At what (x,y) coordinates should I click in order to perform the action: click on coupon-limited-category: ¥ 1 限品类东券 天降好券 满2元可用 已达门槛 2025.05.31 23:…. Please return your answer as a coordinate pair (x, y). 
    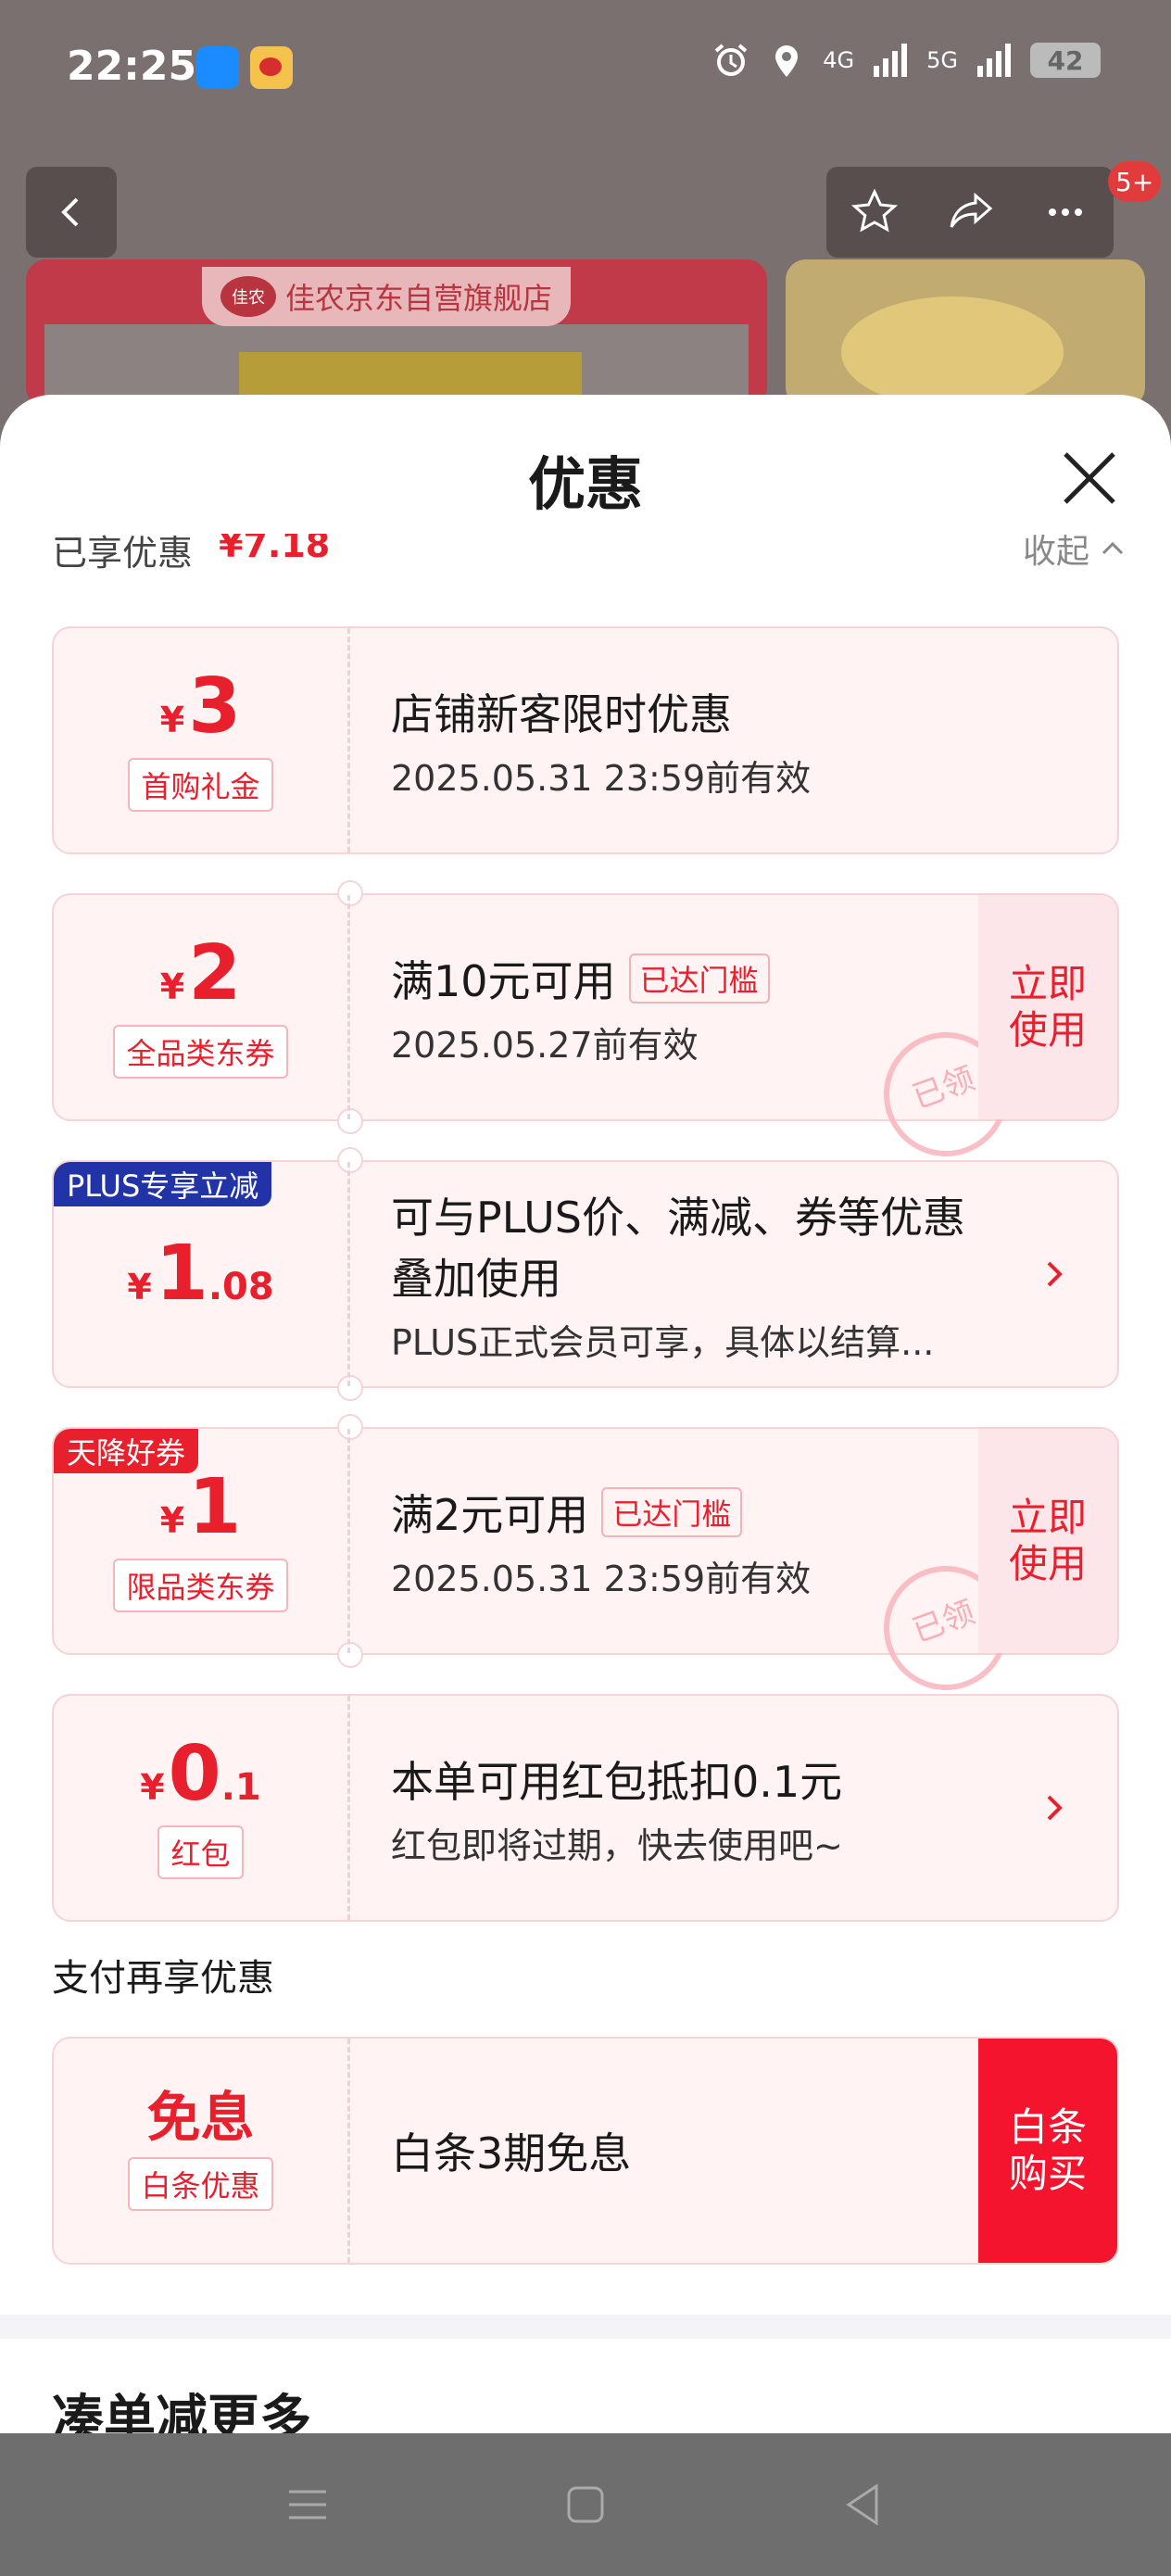
    Looking at the image, I should click on (585, 1561).